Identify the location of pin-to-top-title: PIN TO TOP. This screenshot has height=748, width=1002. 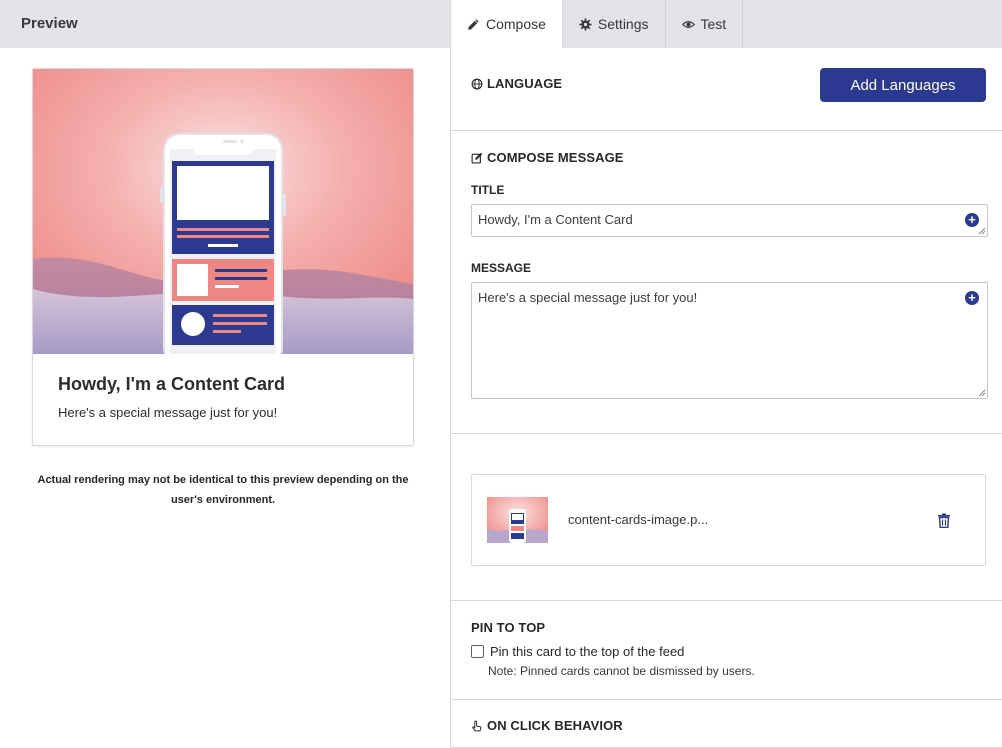
(508, 627).